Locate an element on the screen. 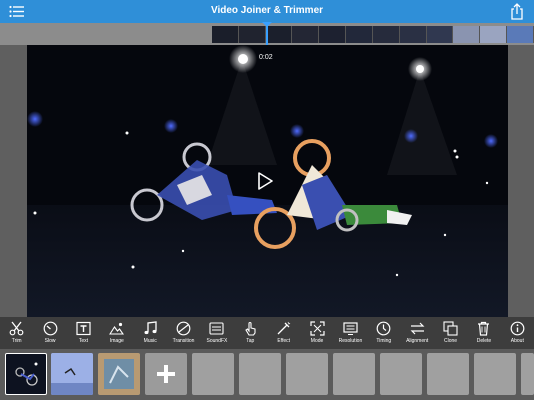 The width and height of the screenshot is (534, 400). delete-label: Delete is located at coordinates (484, 341).